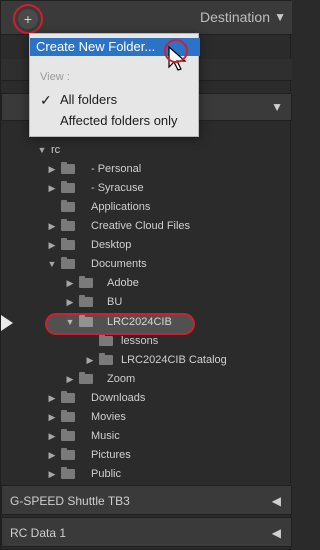 This screenshot has height=550, width=320. What do you see at coordinates (56, 150) in the screenshot?
I see `folder-label: rc` at bounding box center [56, 150].